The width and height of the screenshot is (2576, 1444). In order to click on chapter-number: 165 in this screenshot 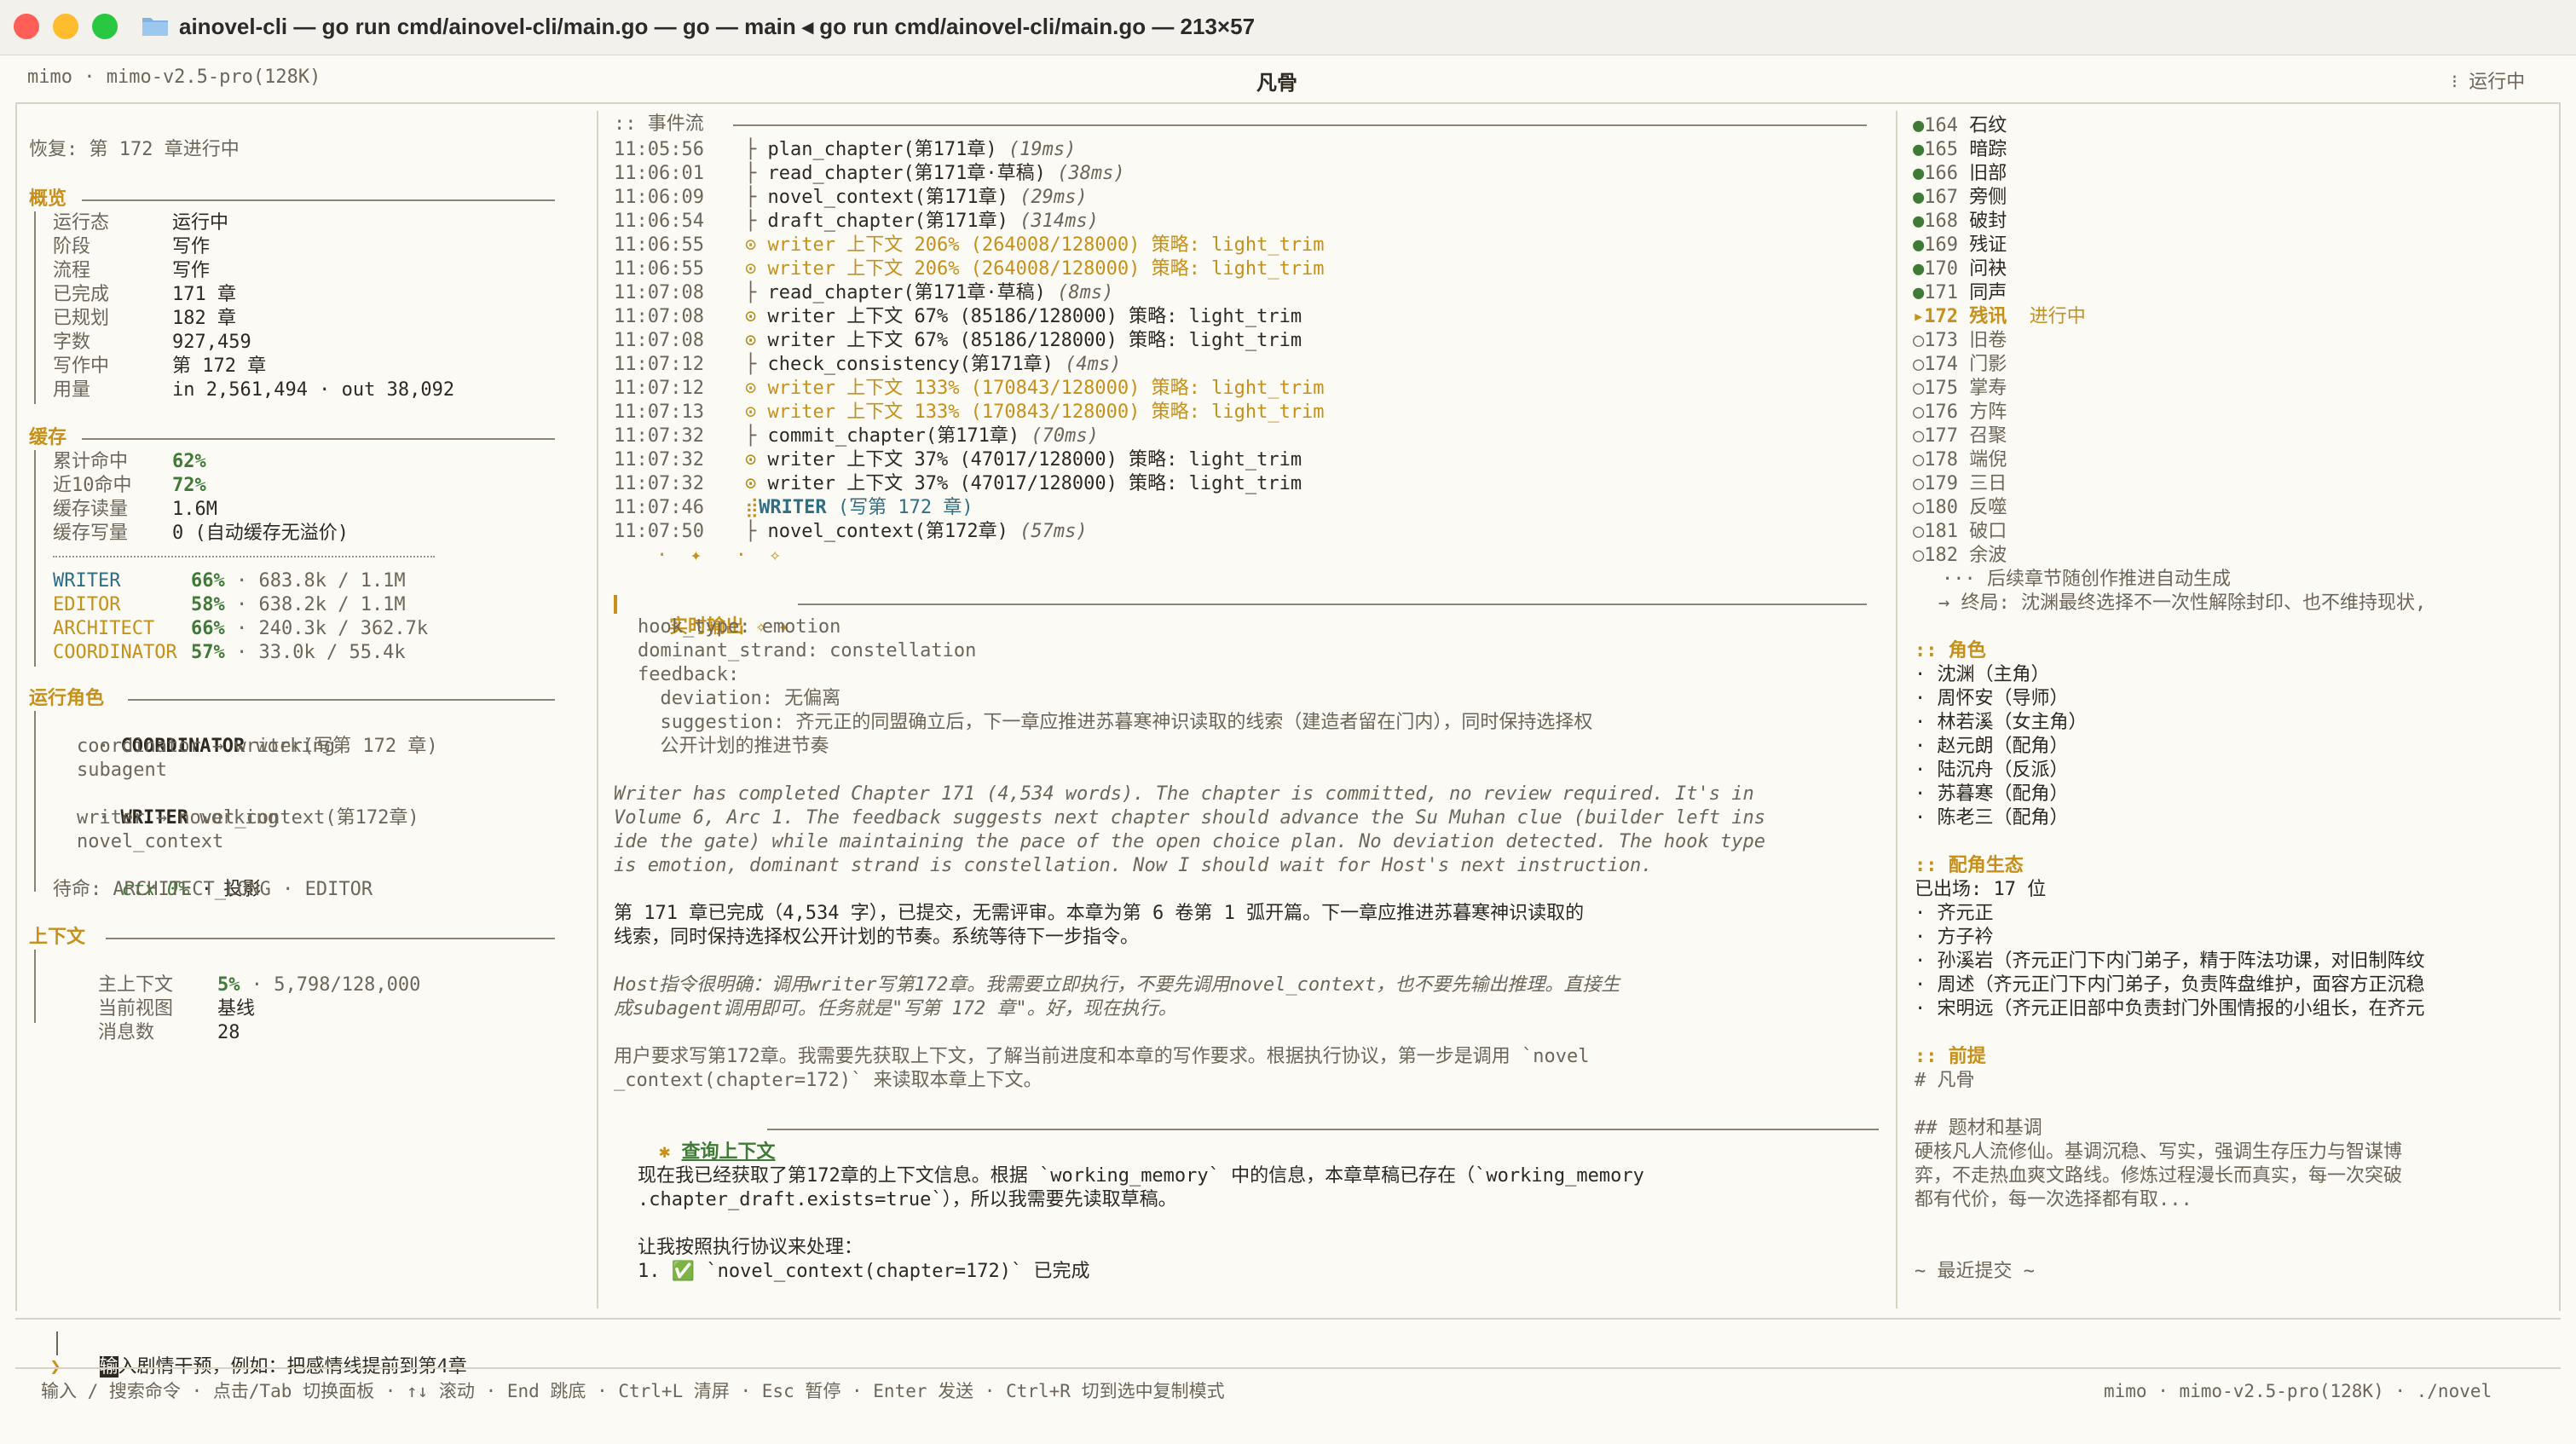, I will do `click(1941, 149)`.